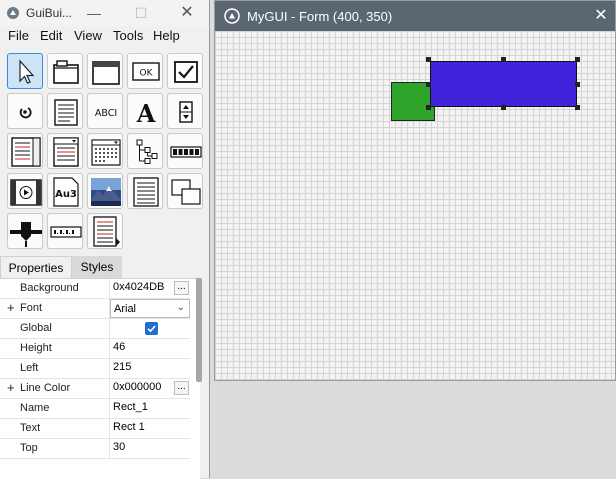 The height and width of the screenshot is (479, 616). What do you see at coordinates (65, 191) in the screenshot?
I see `tool-updown-button: Au3` at bounding box center [65, 191].